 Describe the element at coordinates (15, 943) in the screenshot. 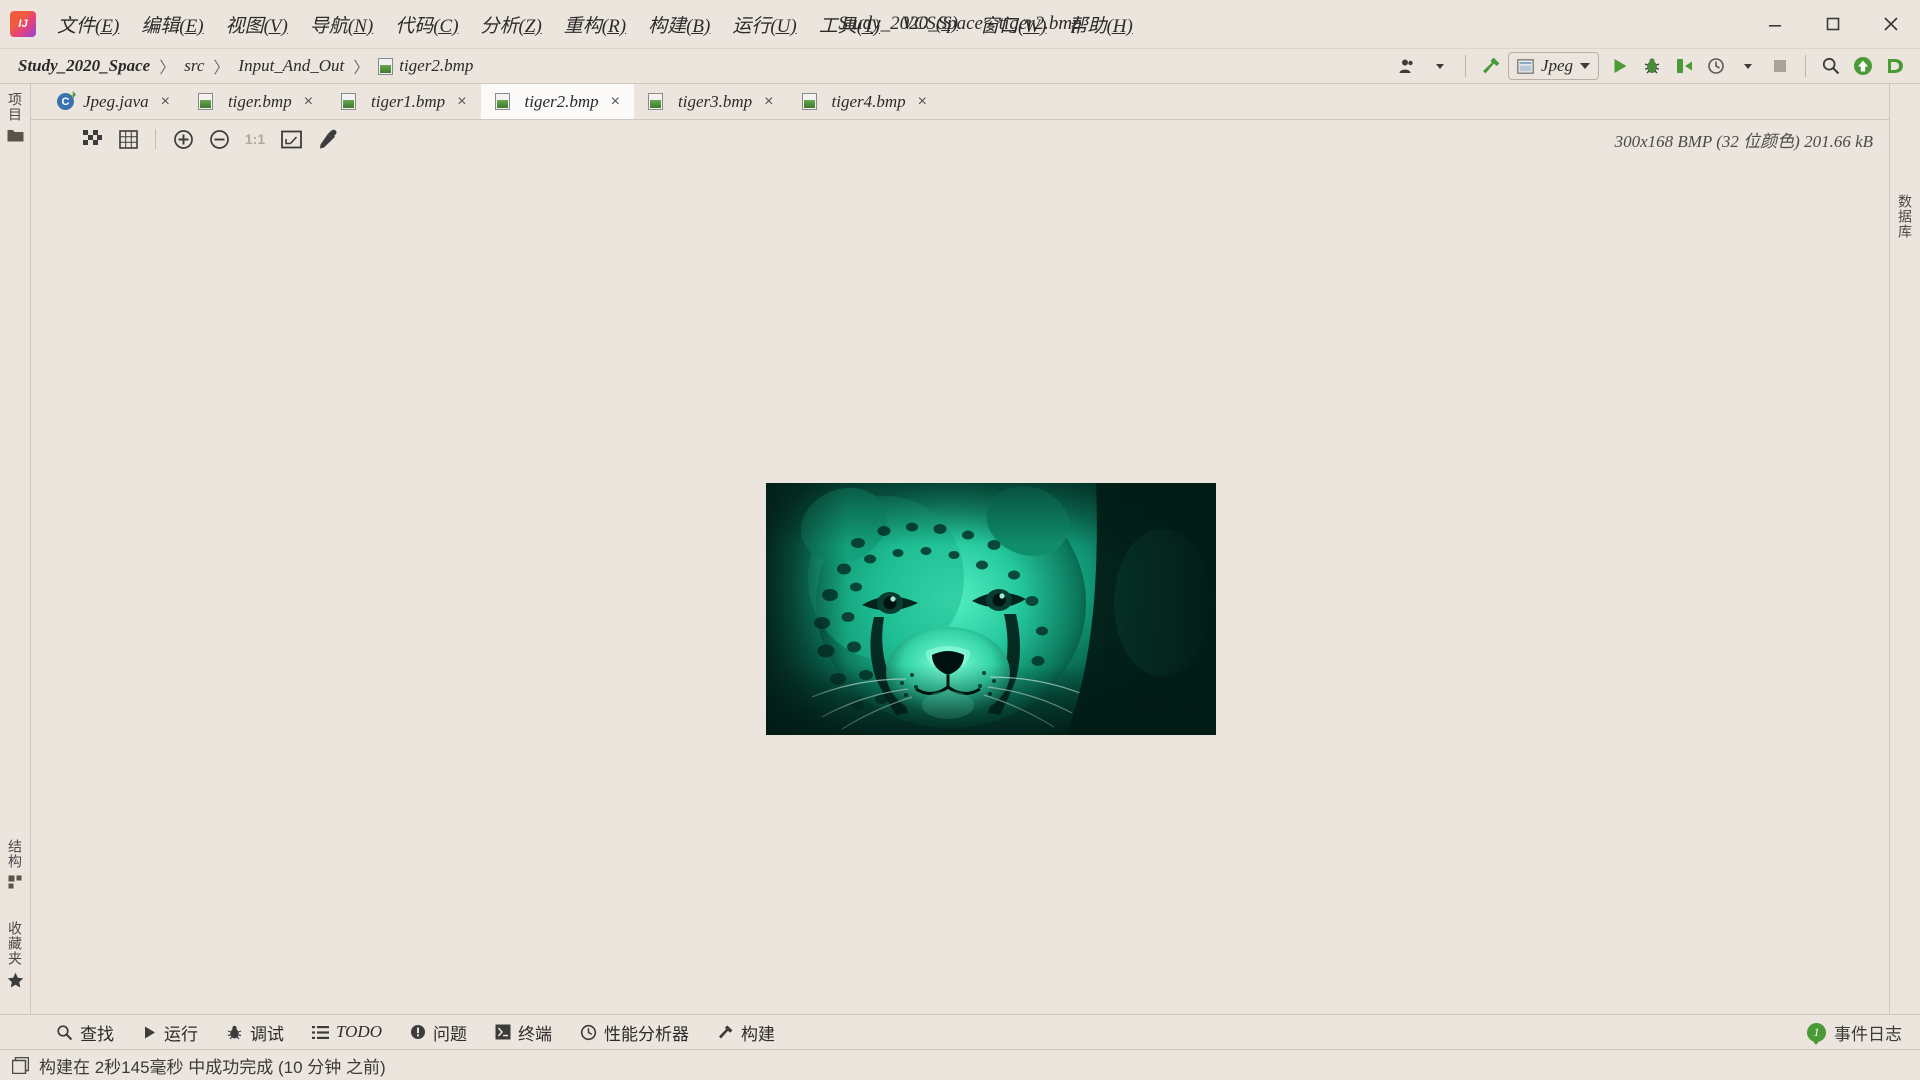

I see `sidebar-item-favorites: 收藏夹` at that location.